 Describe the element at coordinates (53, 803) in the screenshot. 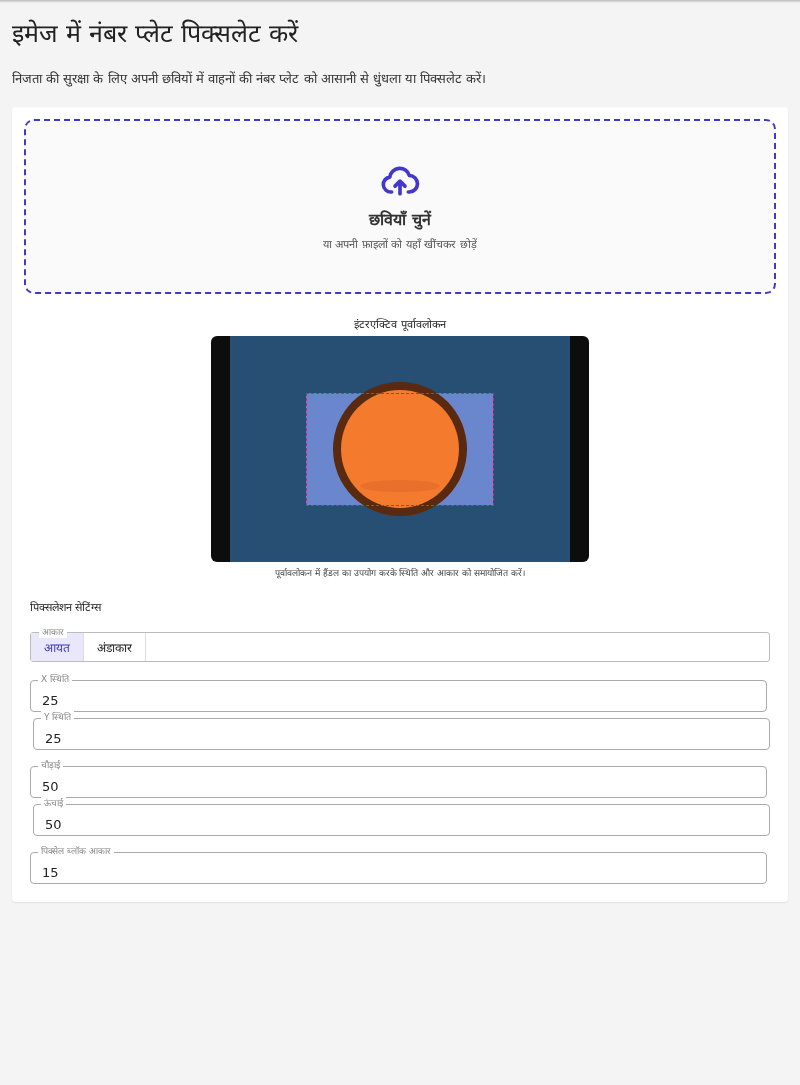

I see `field-label: ऊंचाई` at that location.